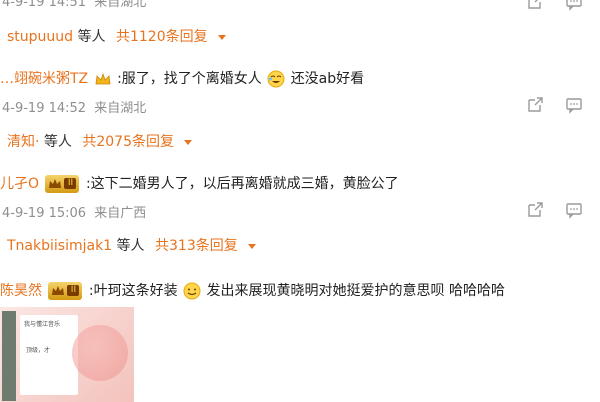  I want to click on comment-image-thumbnail: 我与懂江音乐 顶级，才, so click(67, 354).